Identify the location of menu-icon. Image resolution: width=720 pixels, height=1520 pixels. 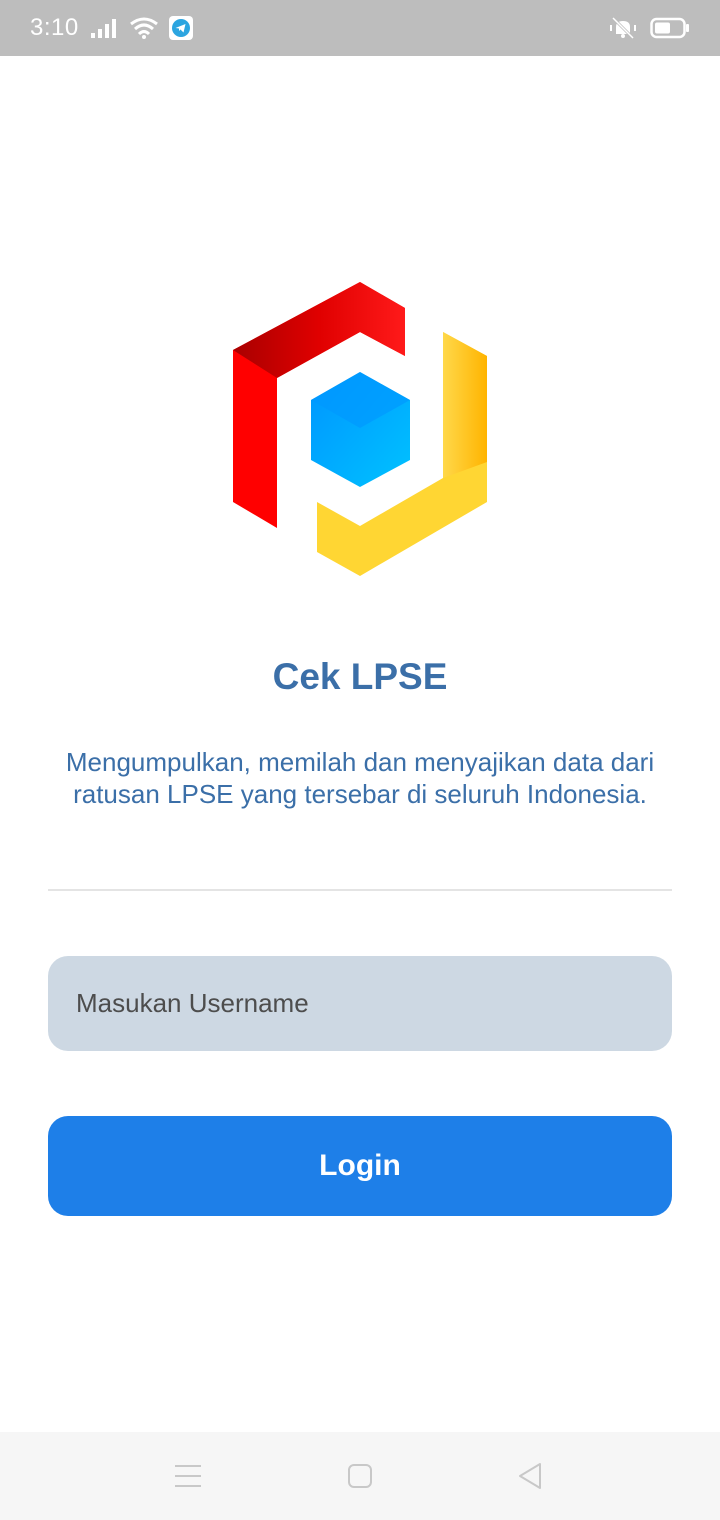
(188, 1476).